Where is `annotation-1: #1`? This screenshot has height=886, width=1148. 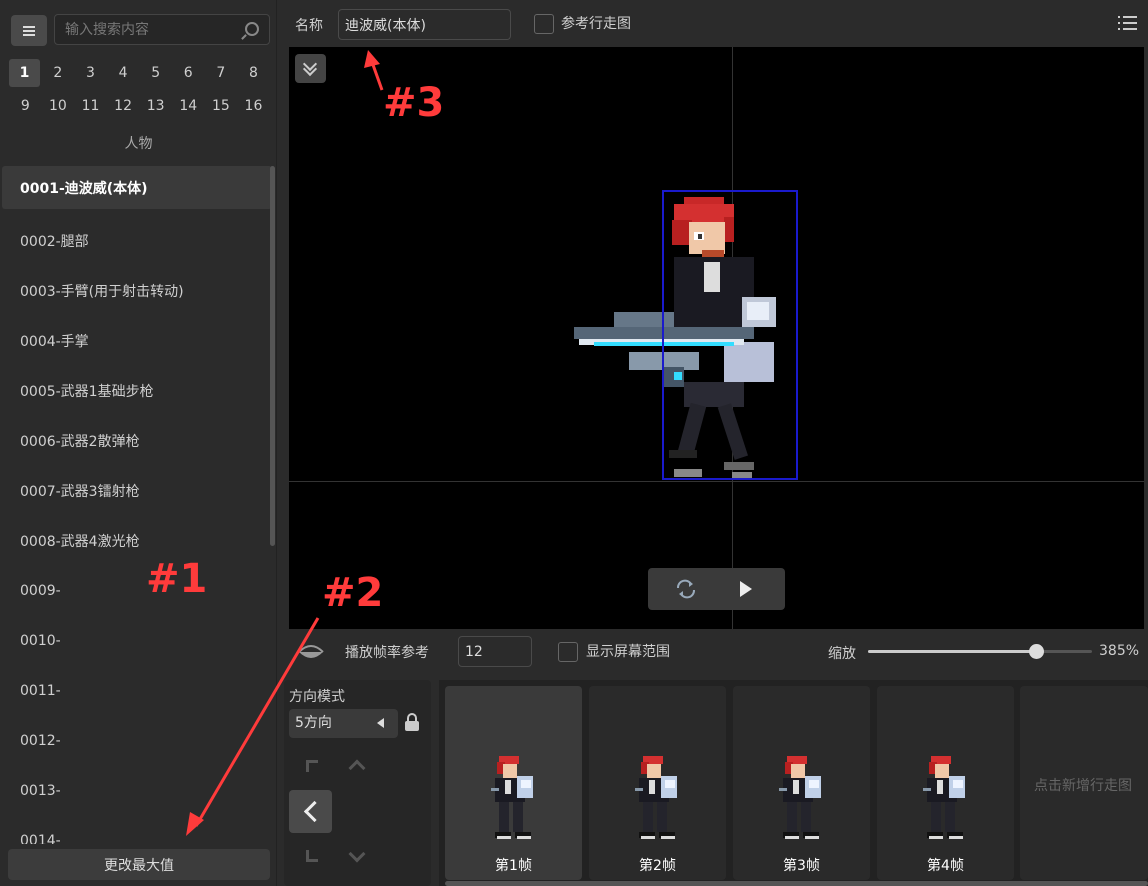
annotation-1: #1 is located at coordinates (177, 579).